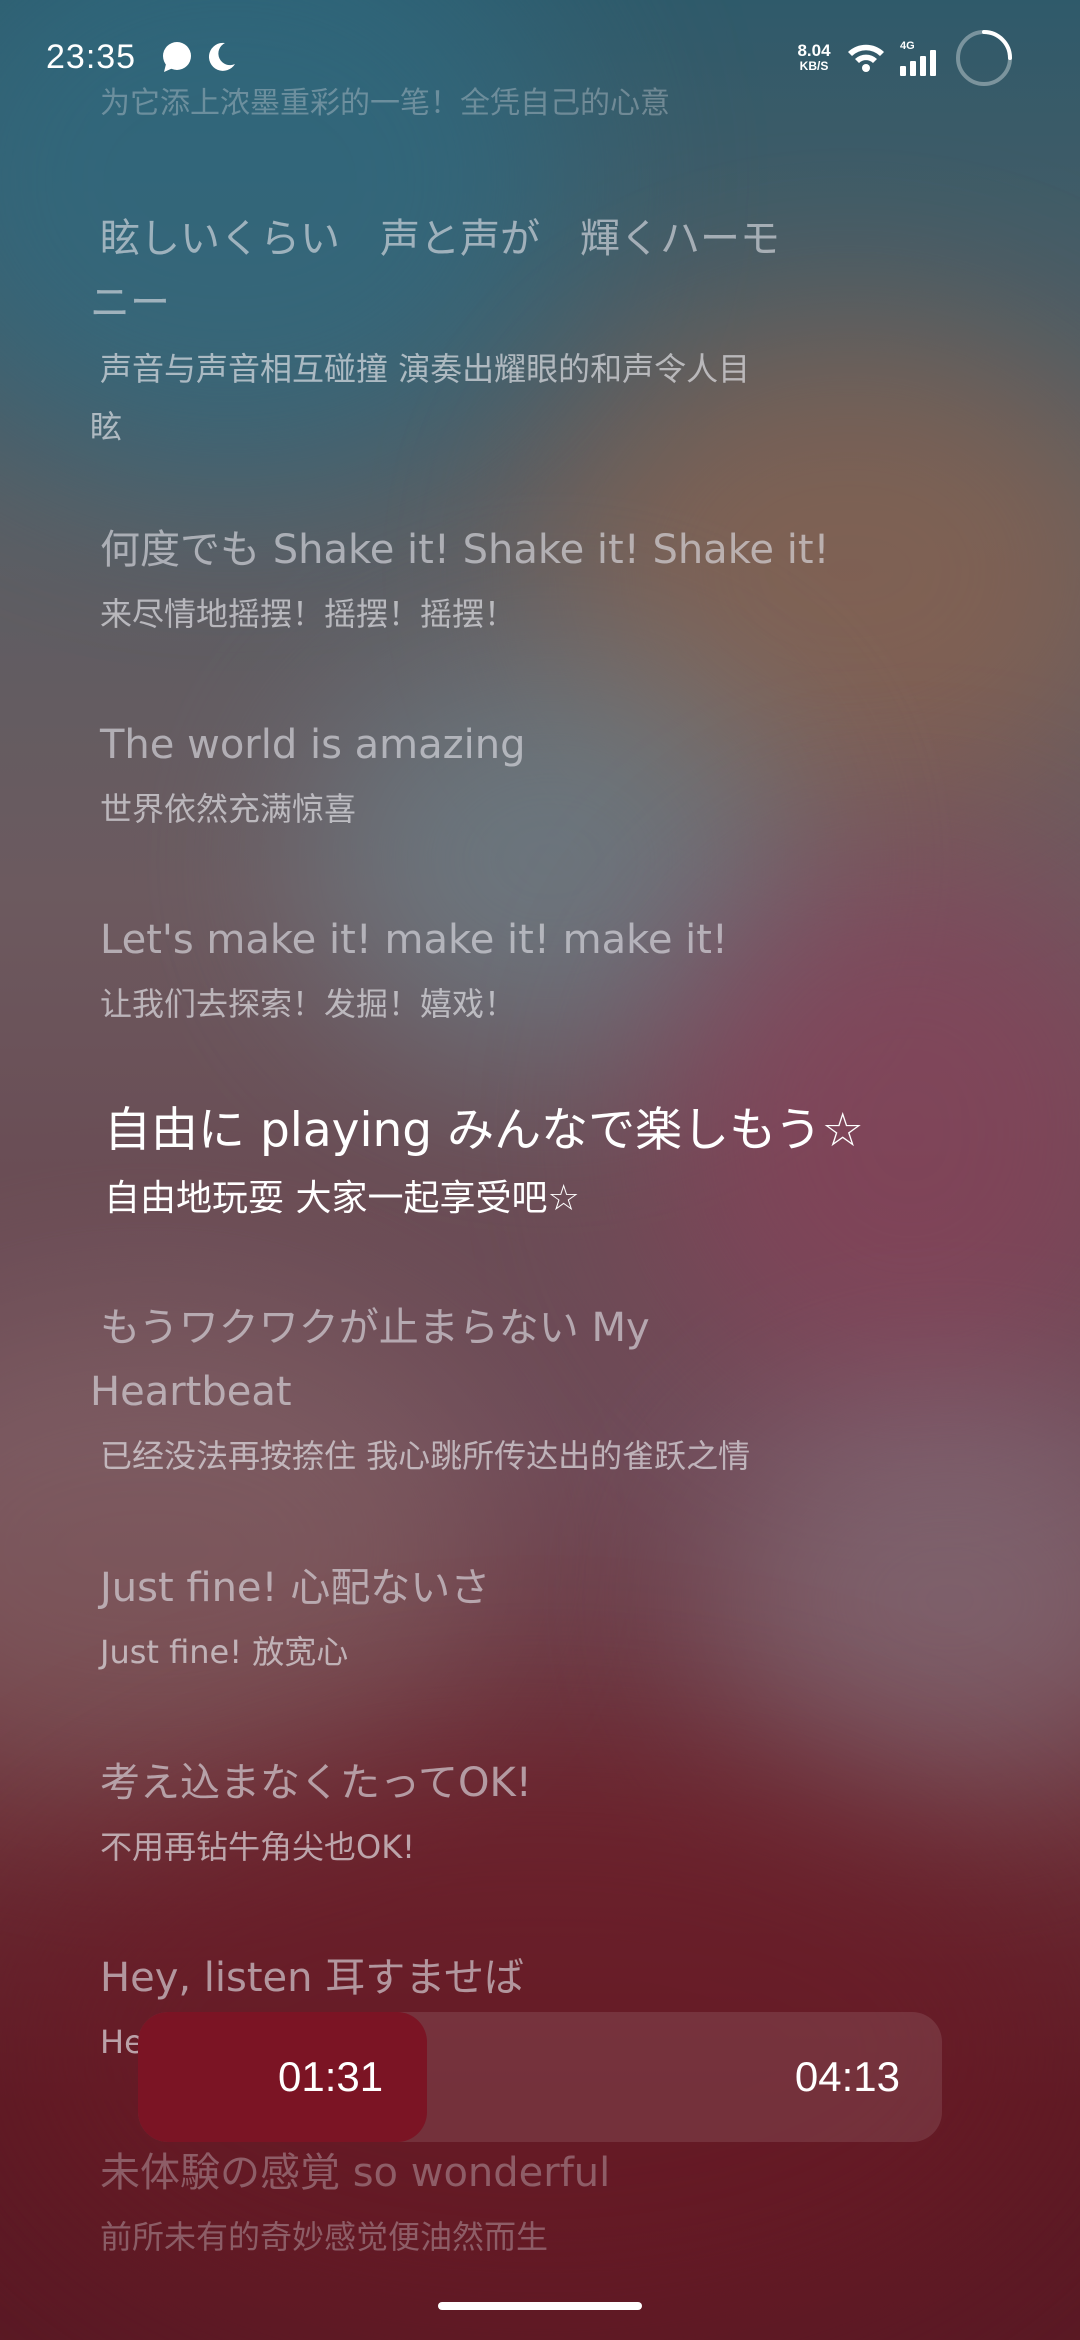  Describe the element at coordinates (814, 57) in the screenshot. I see `network-speed: 8.04 KB/S` at that location.